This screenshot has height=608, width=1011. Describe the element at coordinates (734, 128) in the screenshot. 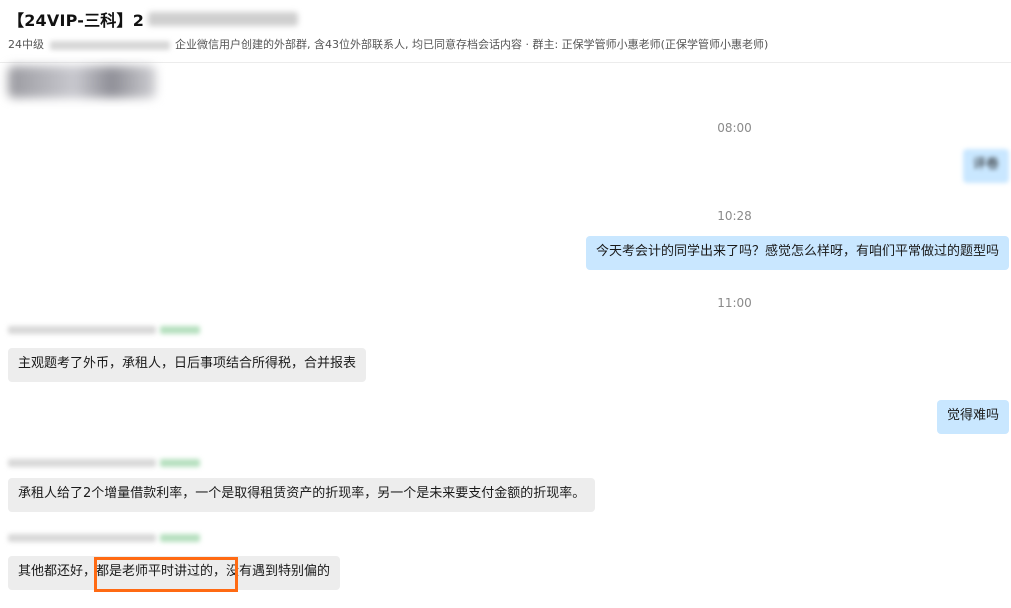

I see `timestamp: 08:00` at that location.